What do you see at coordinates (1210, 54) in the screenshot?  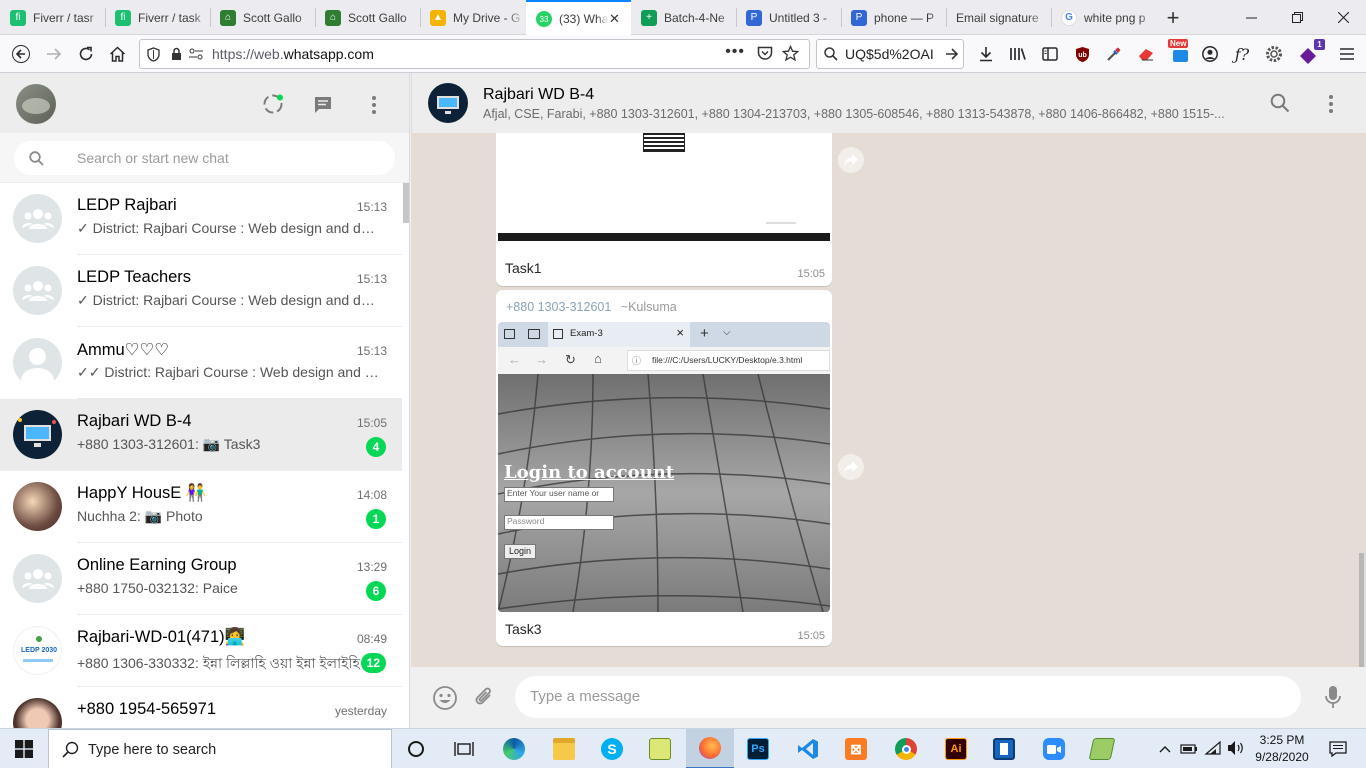 I see `account-button` at bounding box center [1210, 54].